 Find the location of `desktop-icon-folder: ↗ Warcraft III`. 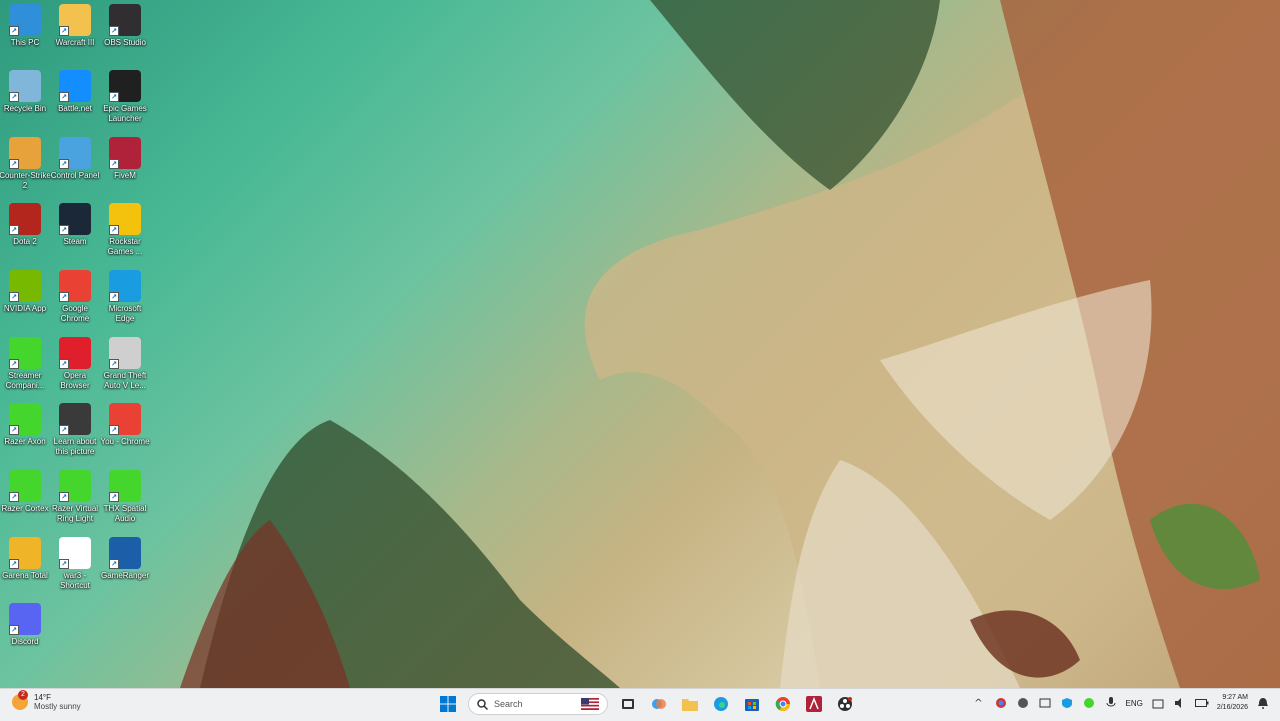

desktop-icon-folder: ↗ Warcraft III is located at coordinates (75, 36).